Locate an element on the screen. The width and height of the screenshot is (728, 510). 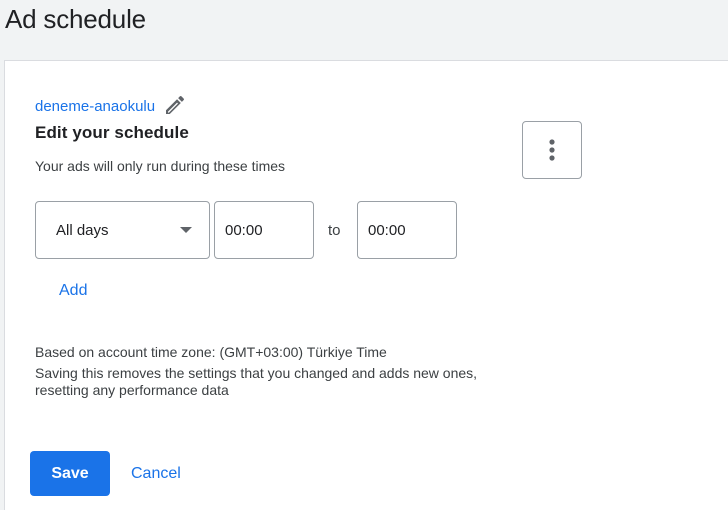
more-options-button is located at coordinates (552, 150).